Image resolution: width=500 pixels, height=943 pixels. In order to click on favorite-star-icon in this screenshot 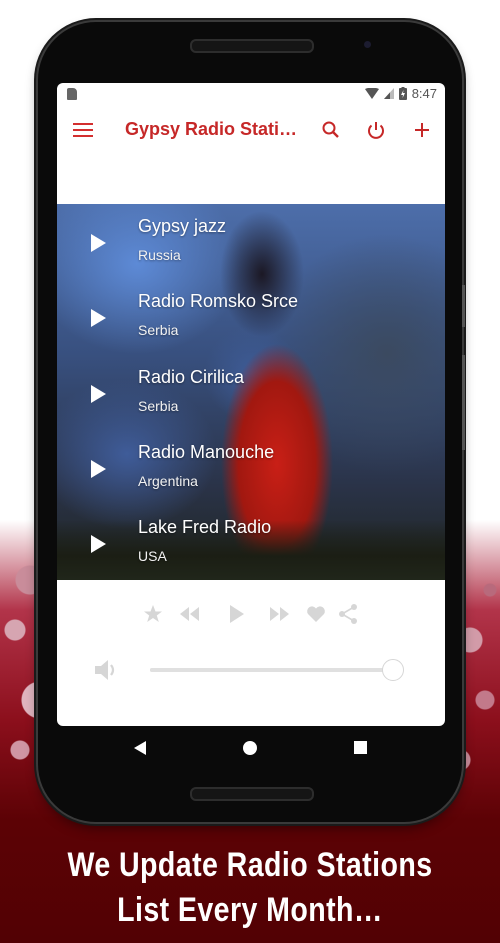, I will do `click(153, 614)`.